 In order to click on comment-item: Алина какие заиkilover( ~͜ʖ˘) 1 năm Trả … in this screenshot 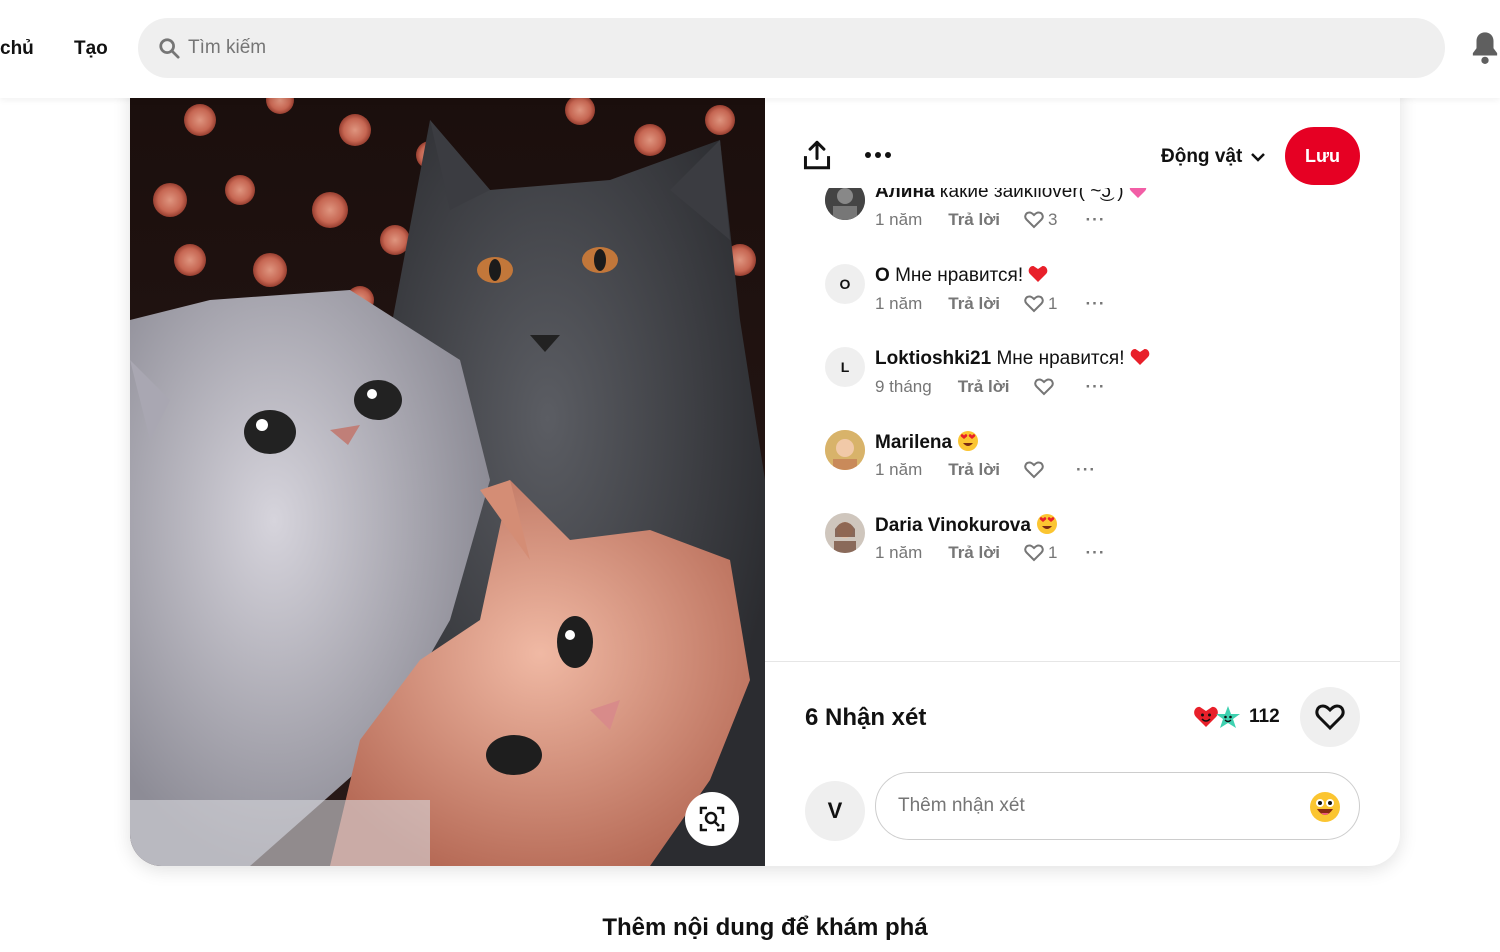, I will do `click(1105, 219)`.